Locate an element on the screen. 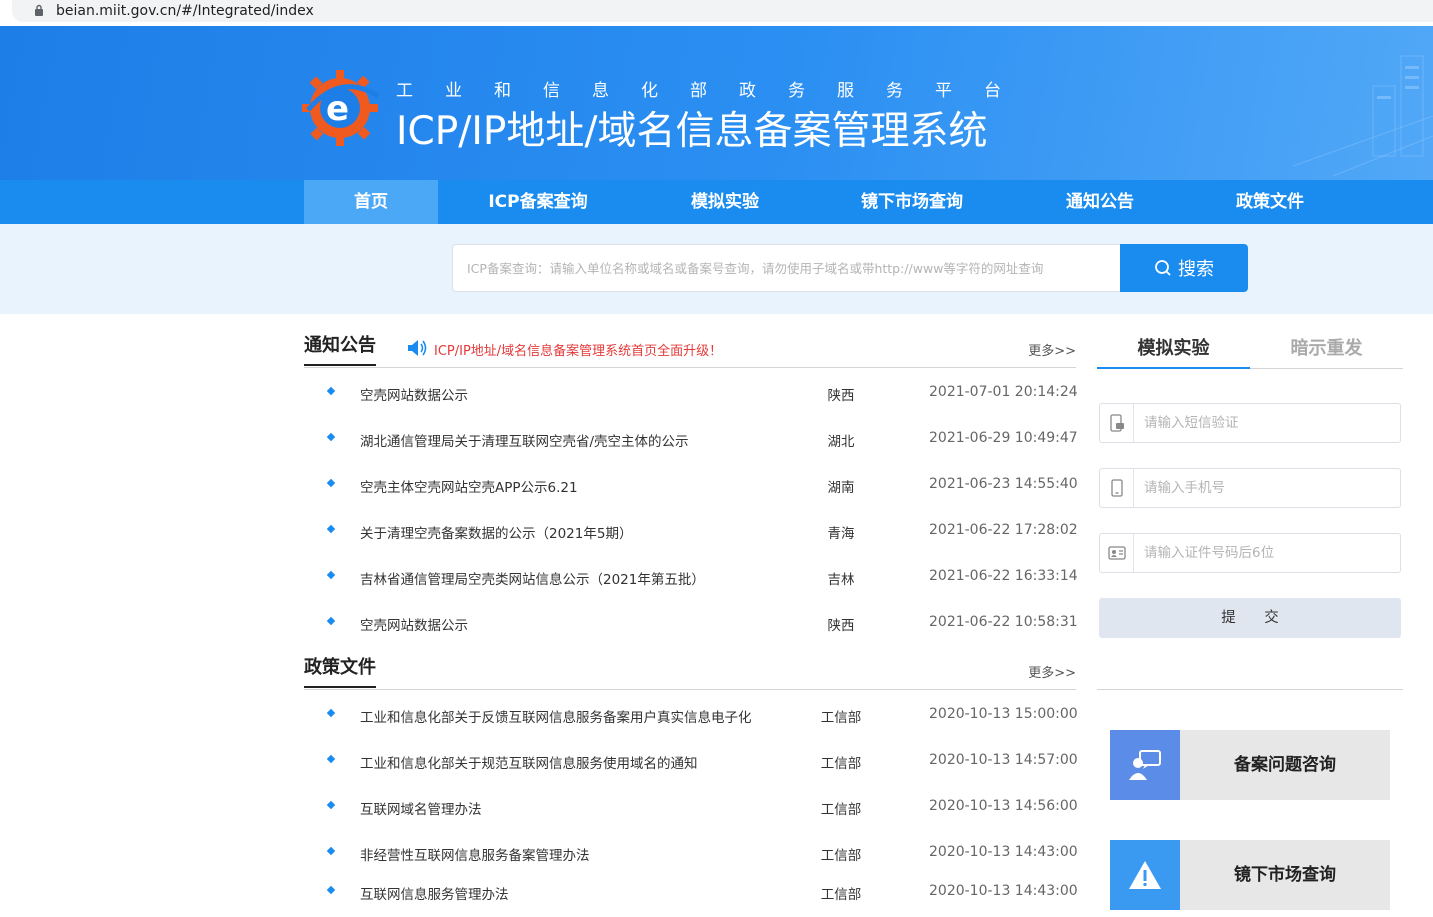 This screenshot has height=917, width=1433. search-button-label: 搜索 is located at coordinates (1196, 269).